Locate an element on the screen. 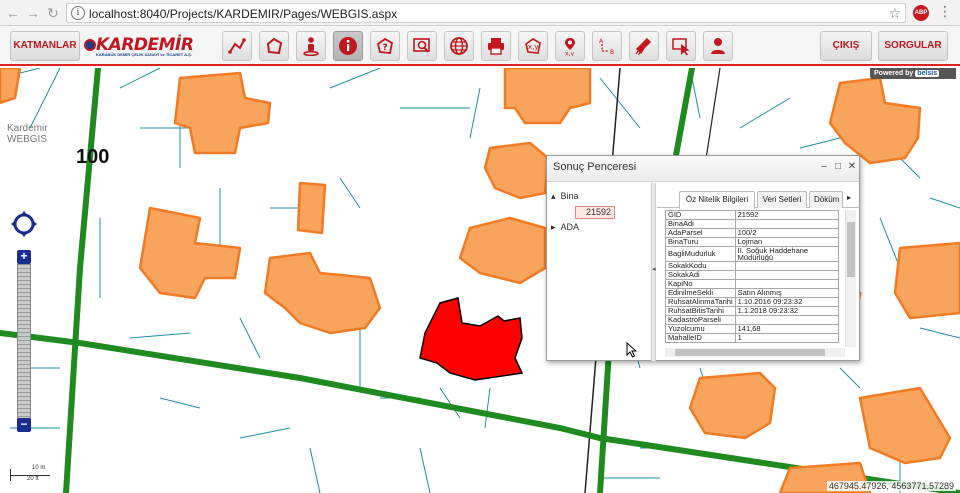  exit-button: ÇIKIŞ is located at coordinates (846, 46).